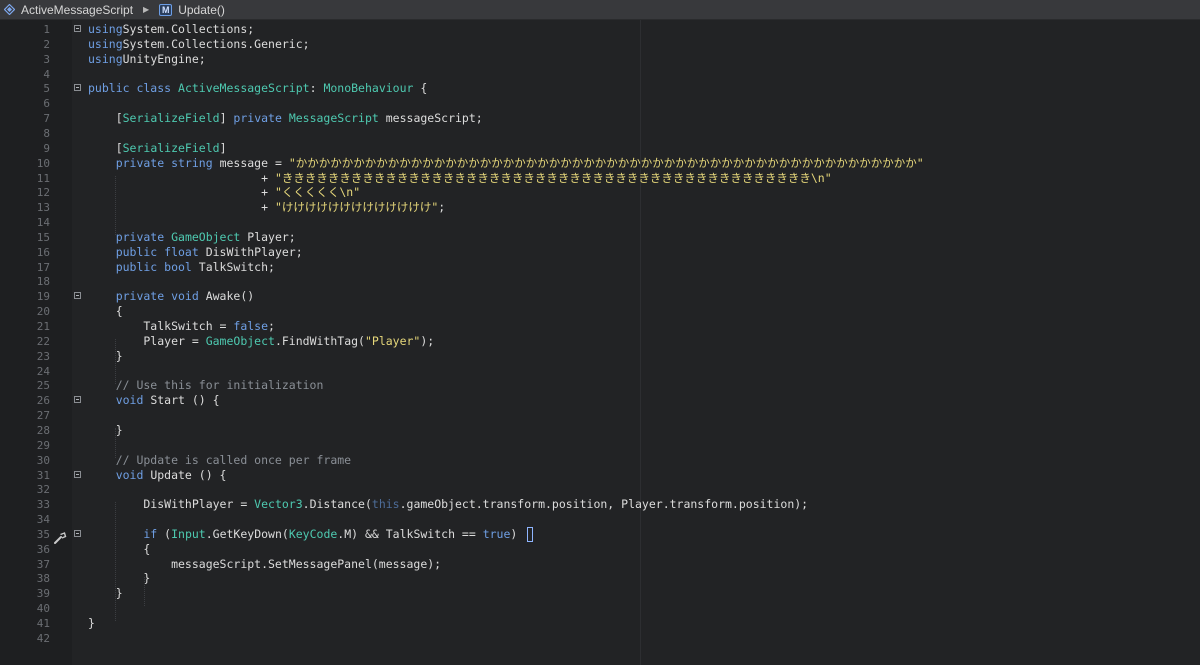 This screenshot has height=665, width=1200. Describe the element at coordinates (600, 252) in the screenshot. I see `code-line: 16 public float DisWithPlayer;` at that location.